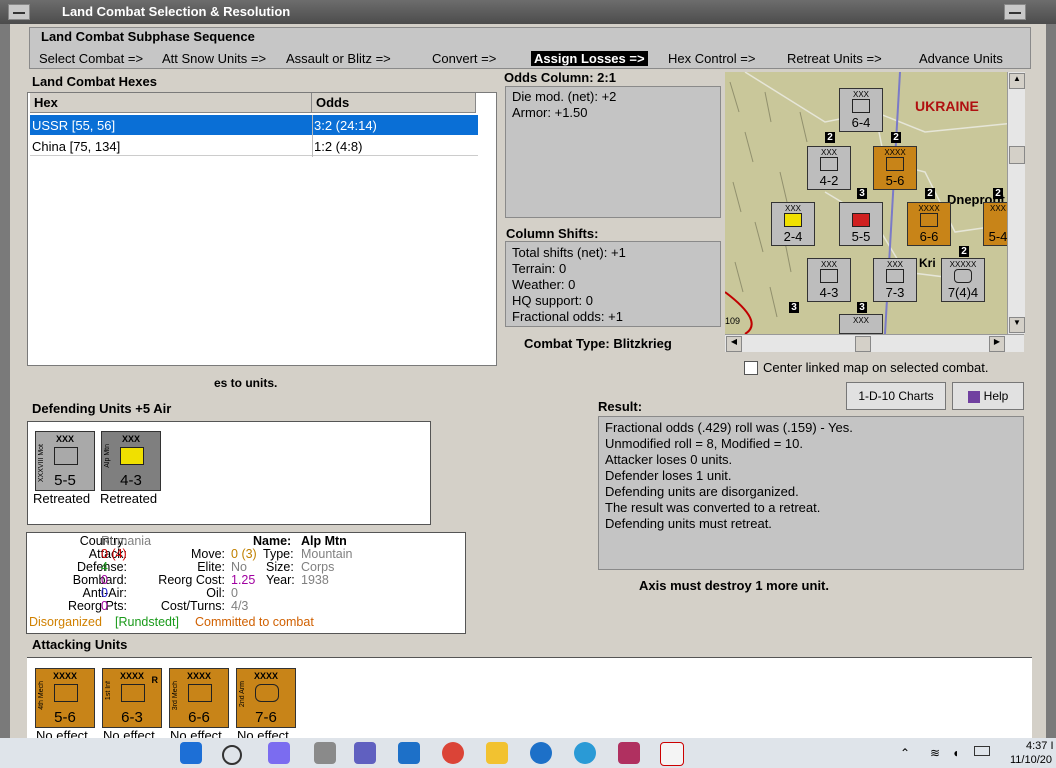  What do you see at coordinates (91, 58) in the screenshot?
I see `phase-select-combat: Select Combat =>` at bounding box center [91, 58].